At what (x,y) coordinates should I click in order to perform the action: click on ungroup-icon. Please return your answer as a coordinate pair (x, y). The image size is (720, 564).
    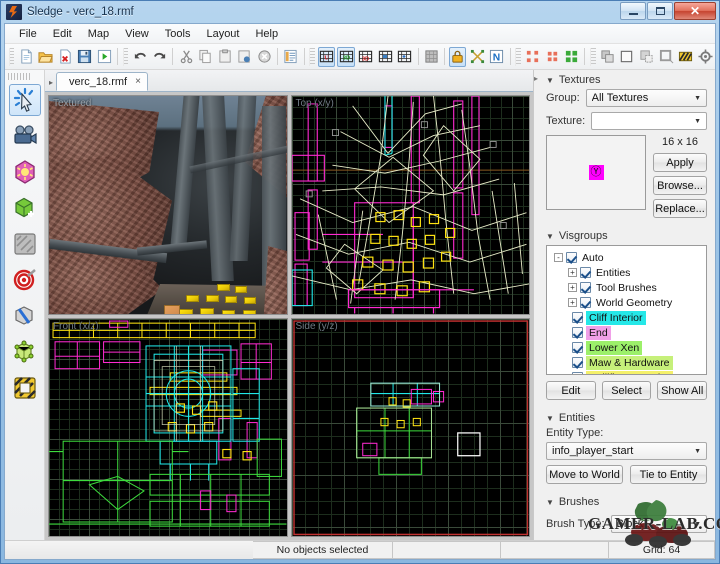
    Looking at the image, I should click on (627, 57).